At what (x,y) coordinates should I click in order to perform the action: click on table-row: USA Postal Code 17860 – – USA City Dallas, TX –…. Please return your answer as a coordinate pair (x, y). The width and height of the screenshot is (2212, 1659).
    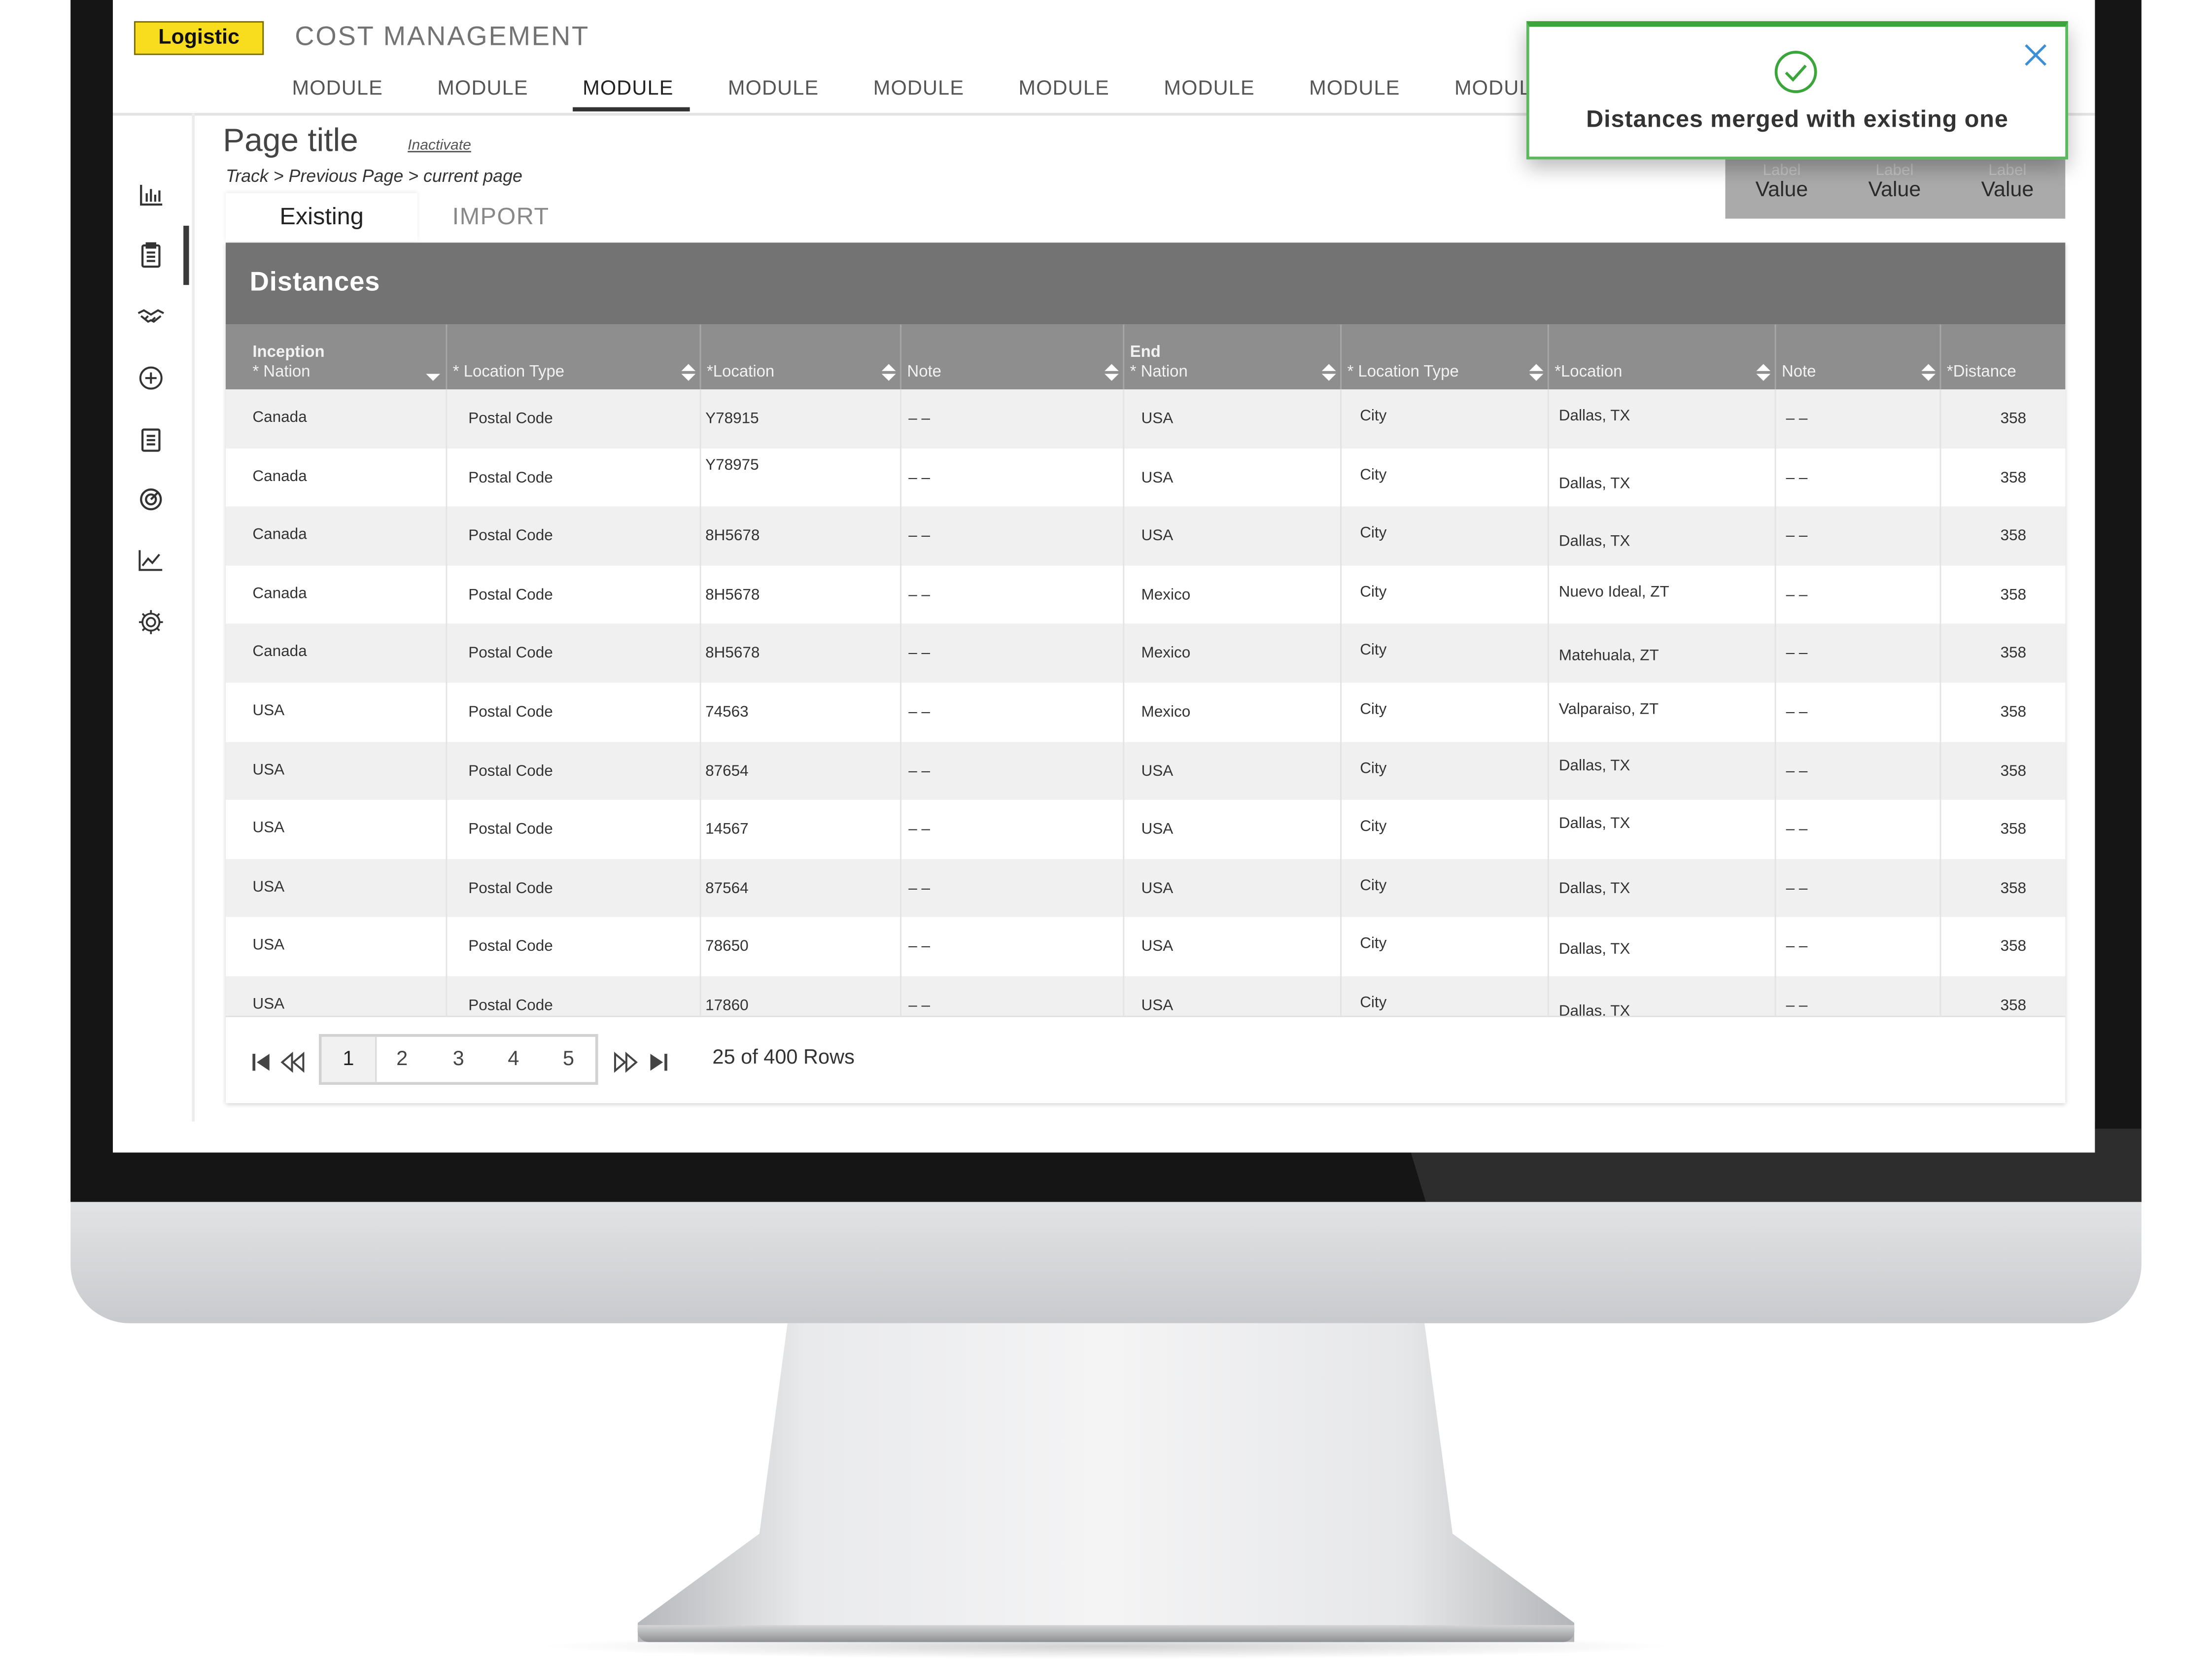
    Looking at the image, I should click on (1145, 996).